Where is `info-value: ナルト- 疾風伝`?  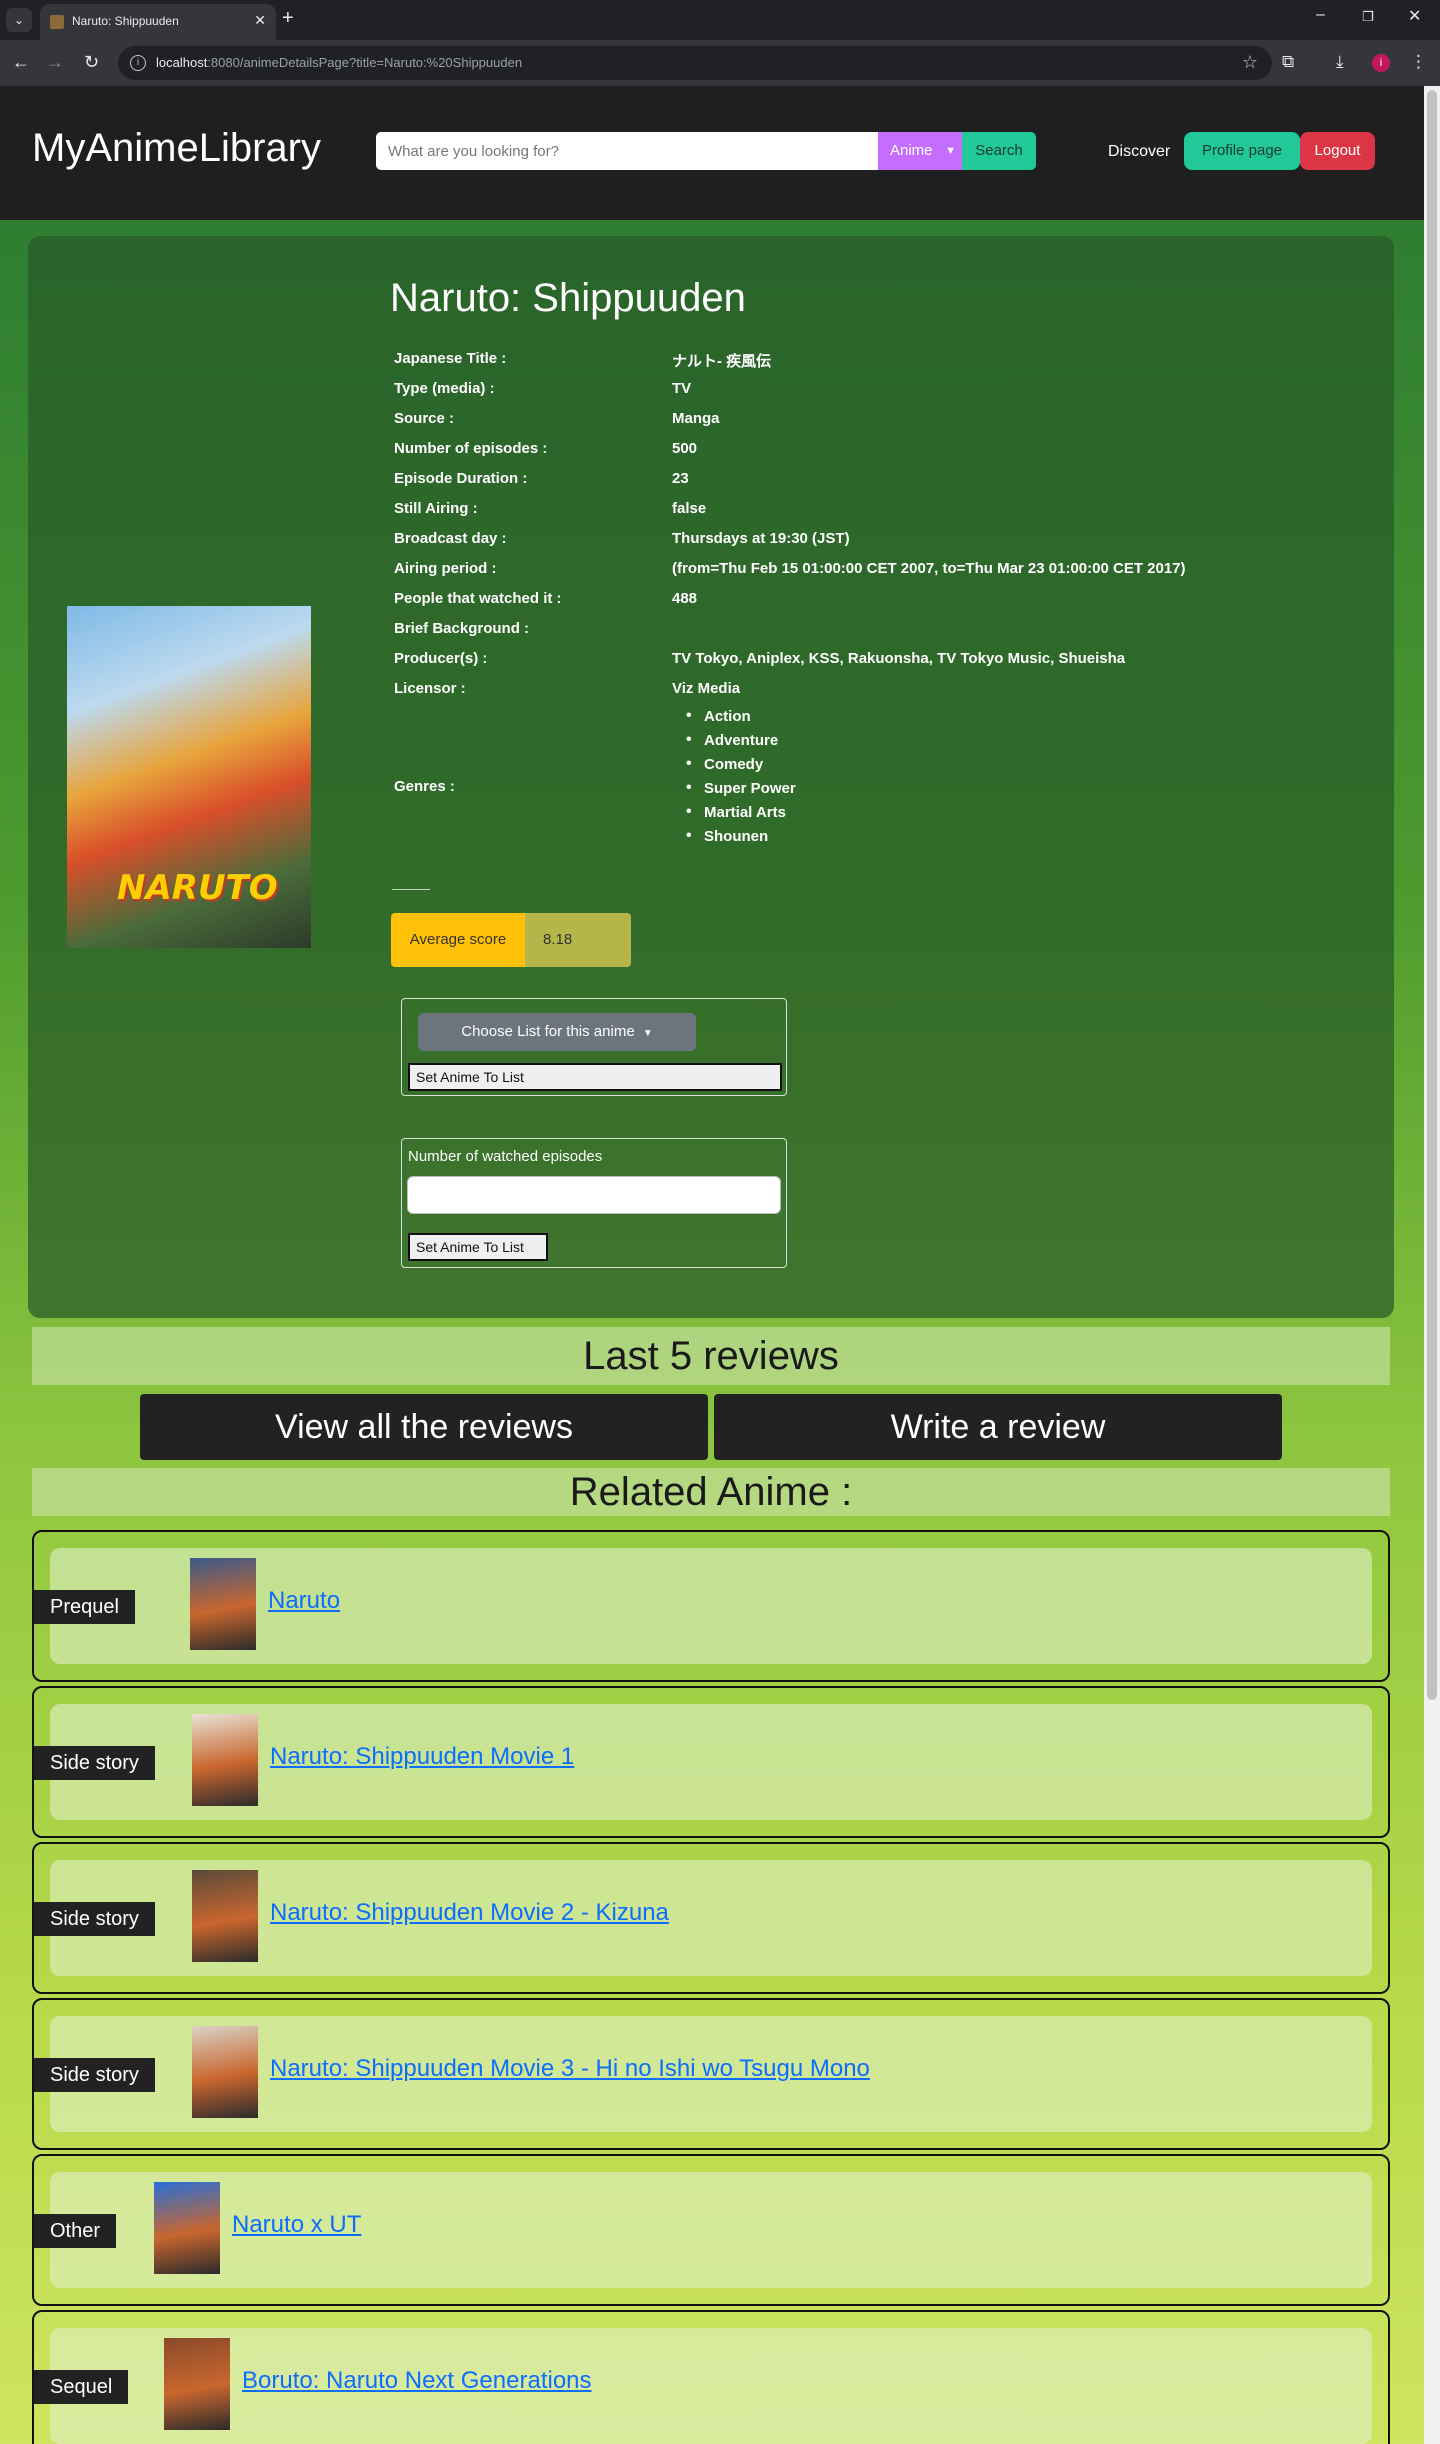 info-value: ナルト- 疾風伝 is located at coordinates (722, 361).